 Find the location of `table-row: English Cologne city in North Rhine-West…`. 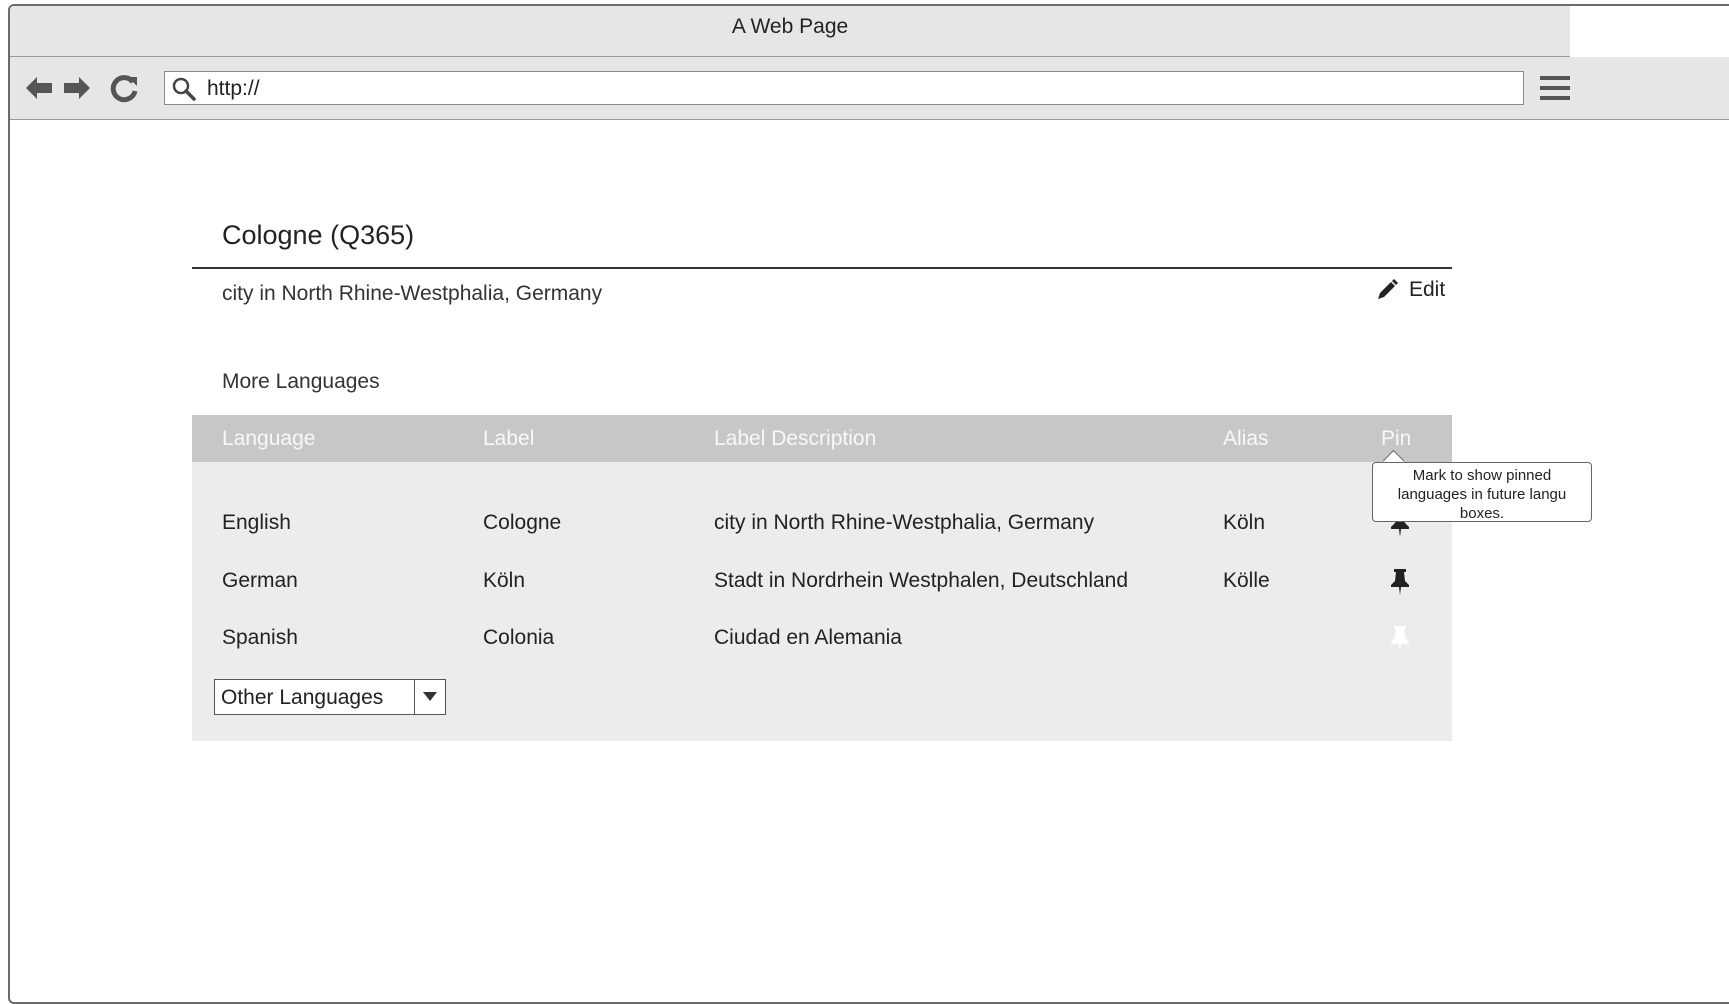

table-row: English Cologne city in North Rhine-West… is located at coordinates (822, 523).